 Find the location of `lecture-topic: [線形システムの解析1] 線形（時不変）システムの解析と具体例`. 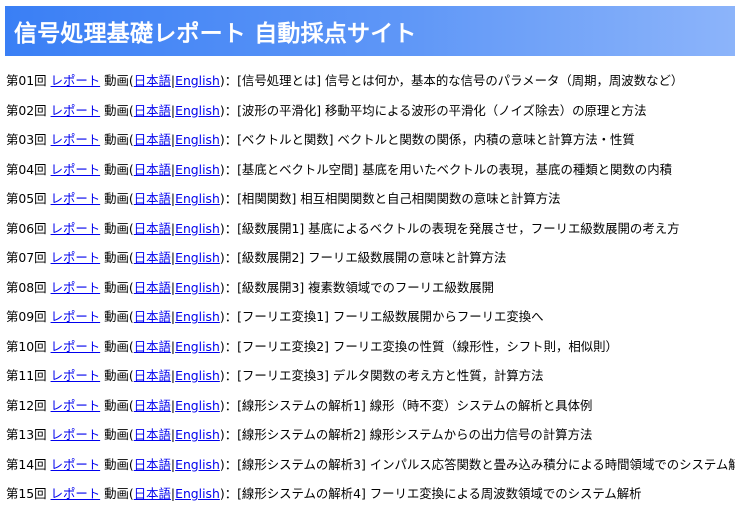

lecture-topic: [線形システムの解析1] 線形（時不変）システムの解析と具体例 is located at coordinates (415, 405).